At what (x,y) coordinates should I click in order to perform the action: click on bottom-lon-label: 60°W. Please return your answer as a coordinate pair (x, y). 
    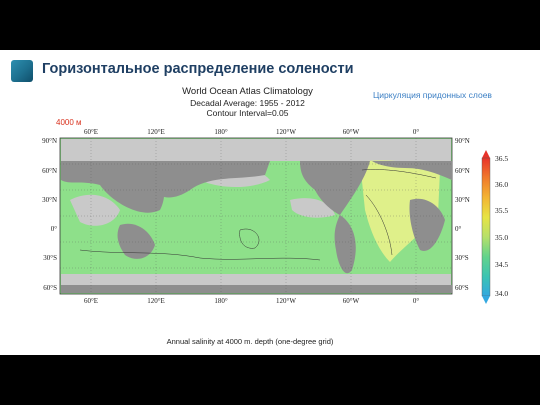
    Looking at the image, I should click on (351, 301).